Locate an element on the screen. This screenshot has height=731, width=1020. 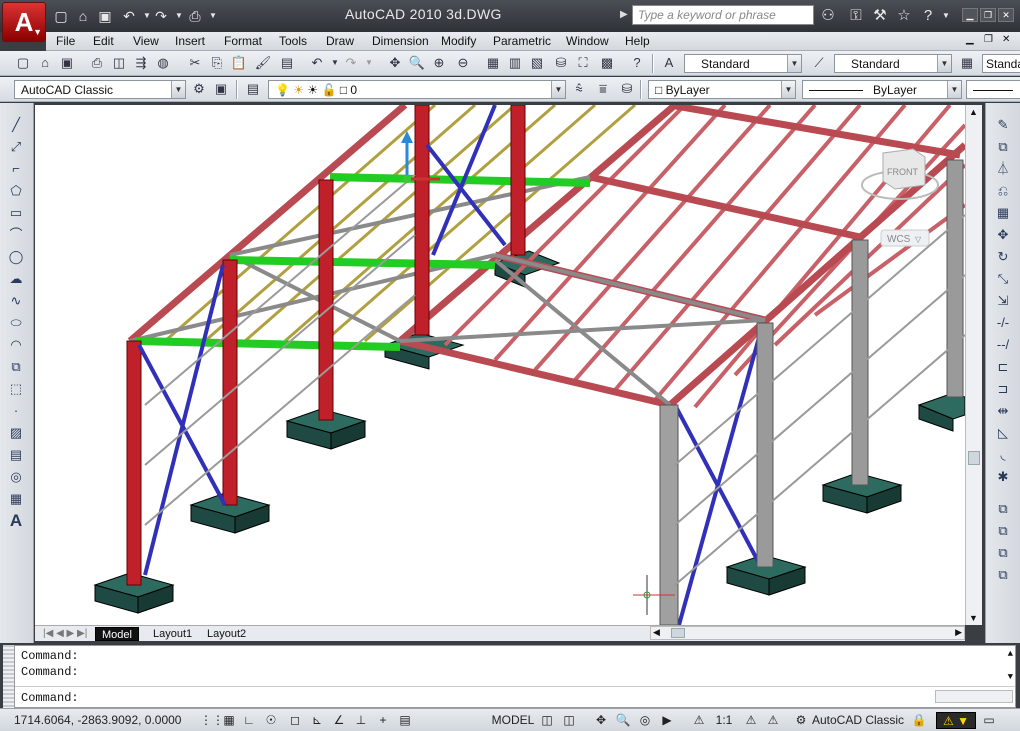
array-icon: ▦ is located at coordinates (1003, 213).